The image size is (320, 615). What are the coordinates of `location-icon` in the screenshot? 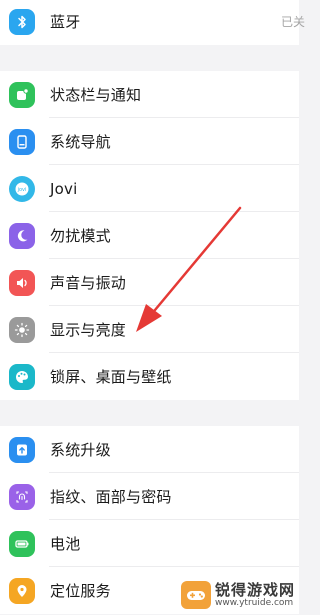 It's located at (22, 590).